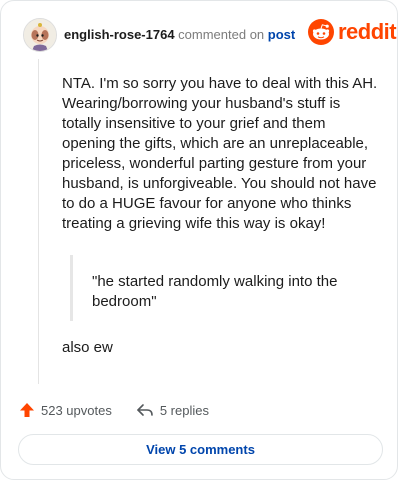 Image resolution: width=400 pixels, height=482 pixels. What do you see at coordinates (119, 34) in the screenshot?
I see `username-link: english-rose-1764` at bounding box center [119, 34].